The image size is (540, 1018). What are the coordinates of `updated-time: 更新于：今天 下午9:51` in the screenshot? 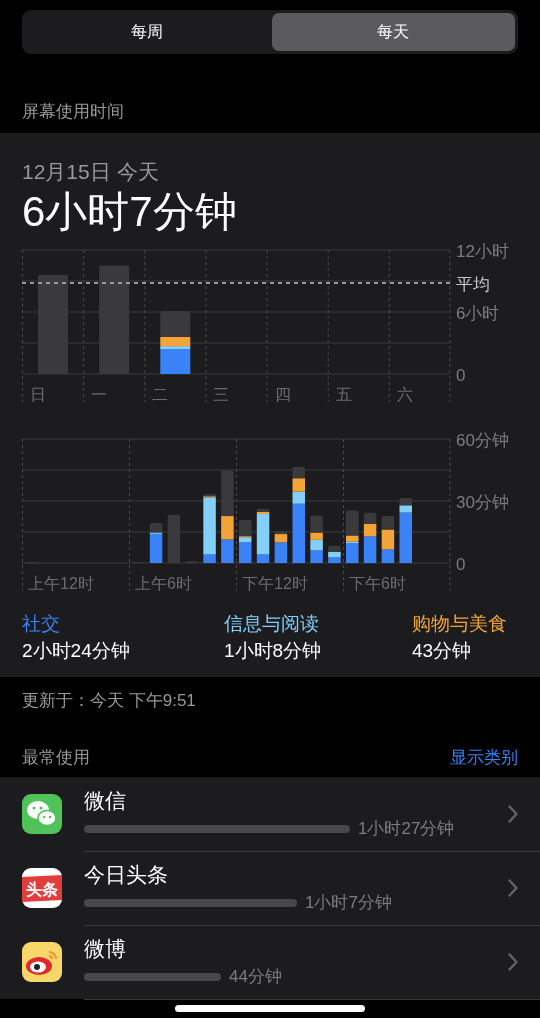 It's located at (109, 701).